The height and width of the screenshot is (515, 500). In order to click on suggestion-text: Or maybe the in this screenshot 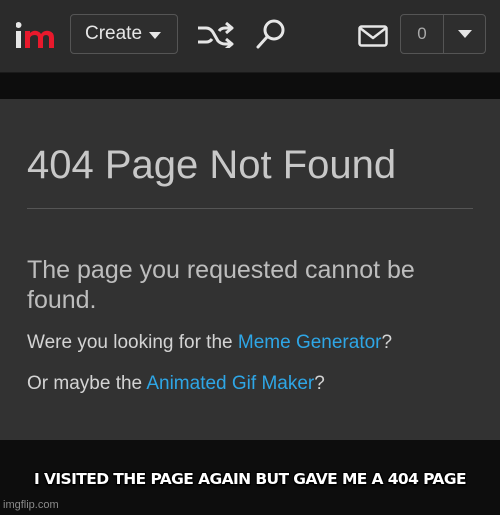, I will do `click(87, 383)`.